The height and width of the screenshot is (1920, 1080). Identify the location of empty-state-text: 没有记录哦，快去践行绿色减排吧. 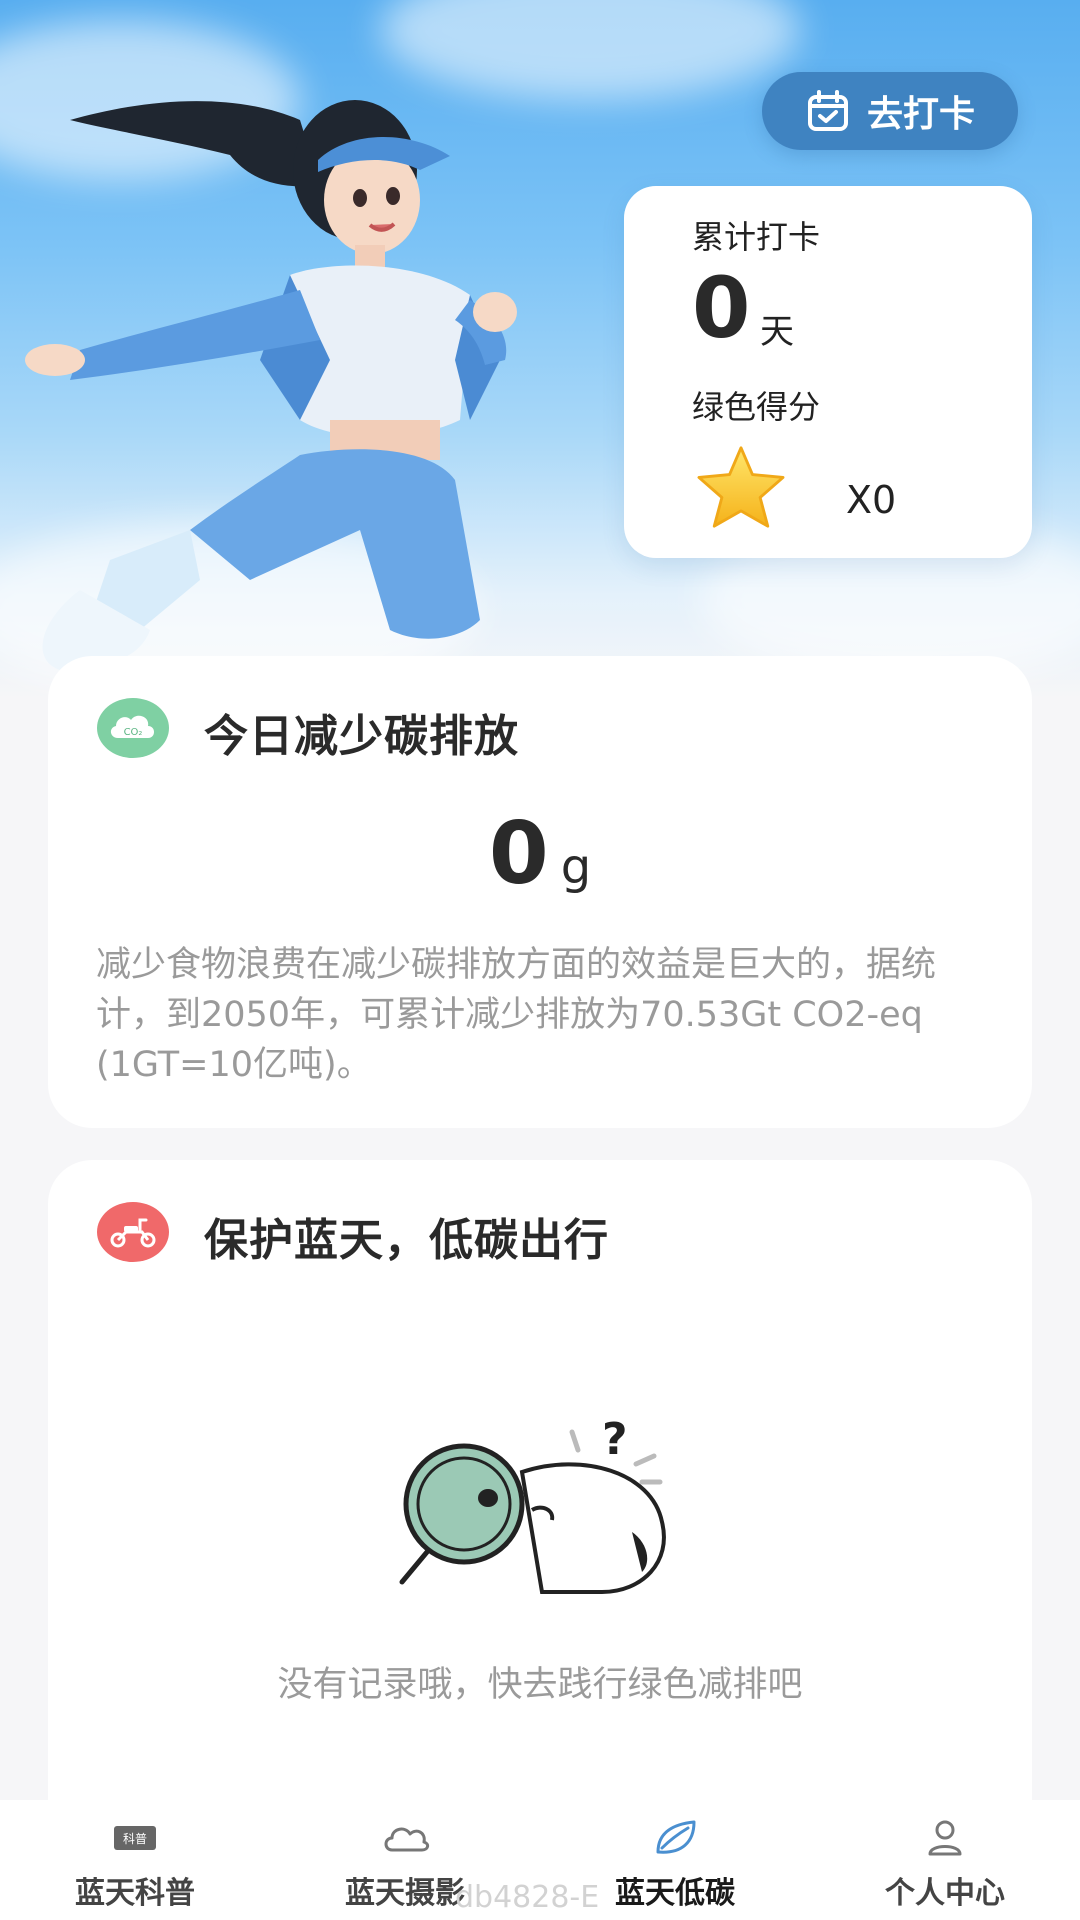
(540, 1685).